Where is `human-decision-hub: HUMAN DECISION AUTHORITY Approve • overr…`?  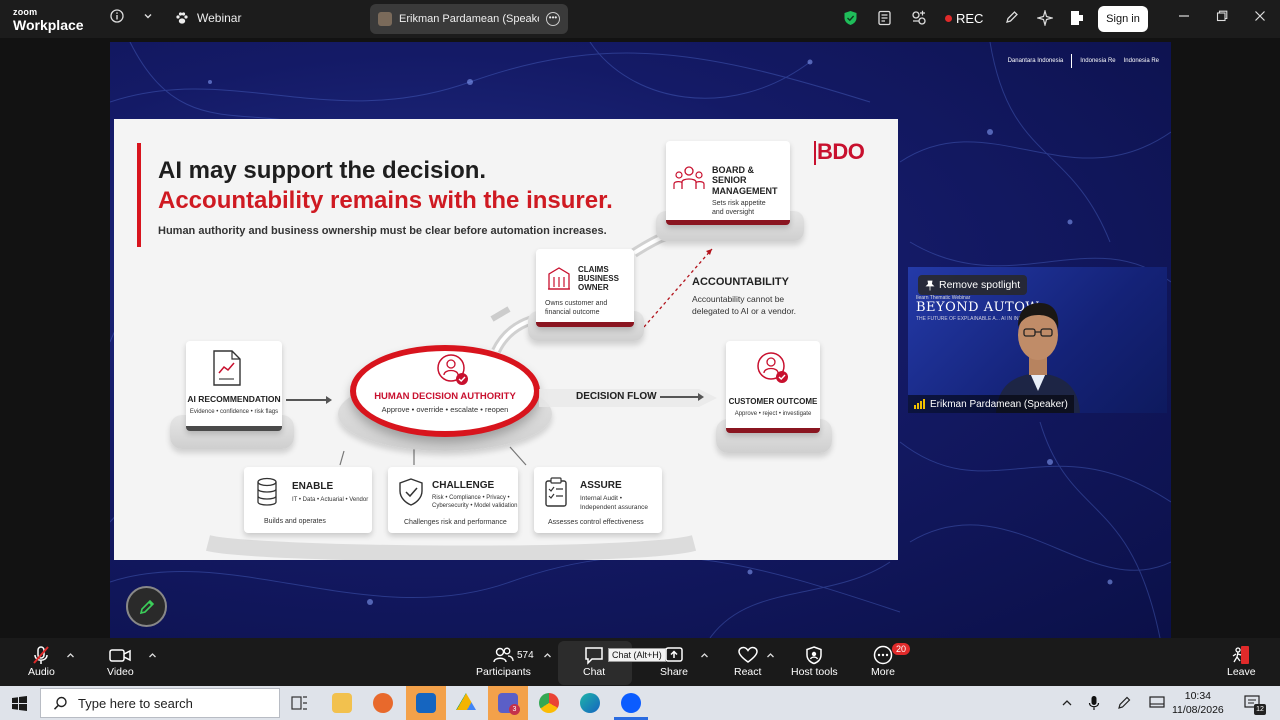
human-decision-hub: HUMAN DECISION AUTHORITY Approve • overr… is located at coordinates (445, 391).